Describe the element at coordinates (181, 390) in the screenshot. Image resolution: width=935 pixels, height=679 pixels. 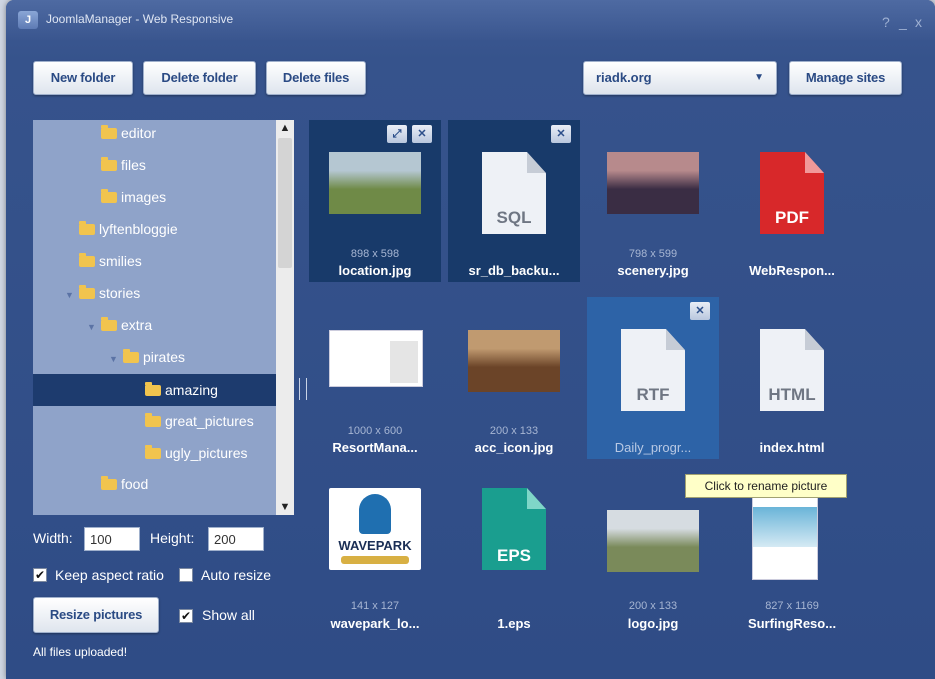
I see `tree-item-amazing: amazing` at that location.